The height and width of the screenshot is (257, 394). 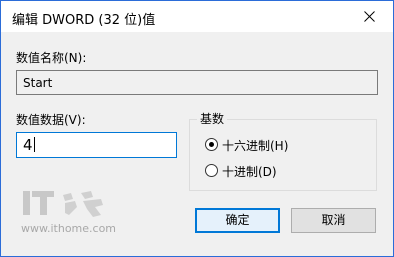 What do you see at coordinates (197, 16) in the screenshot?
I see `title-bar: 编辑 DWORD (32 位)值` at bounding box center [197, 16].